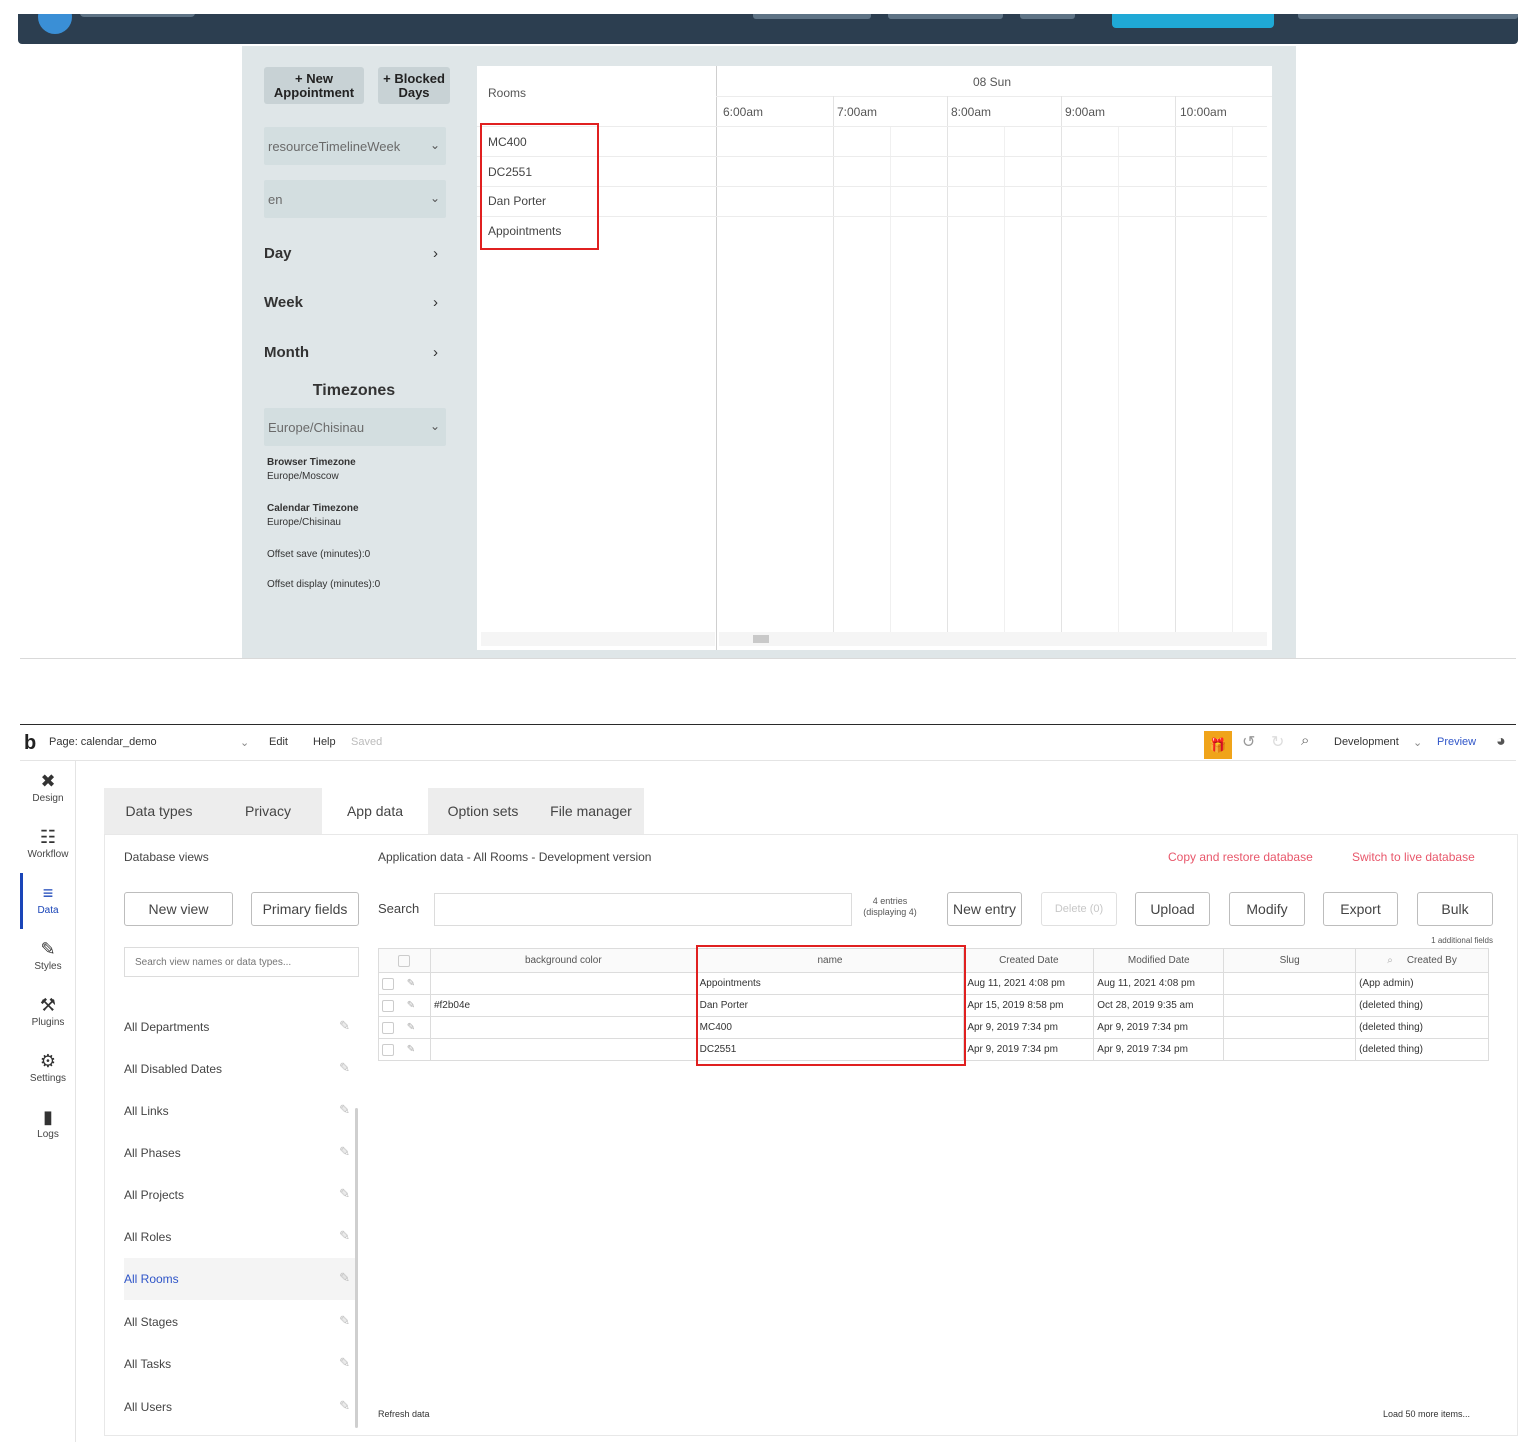 The image size is (1530, 1442). Describe the element at coordinates (1413, 857) in the screenshot. I see `switch-live-link: Switch to live database` at that location.